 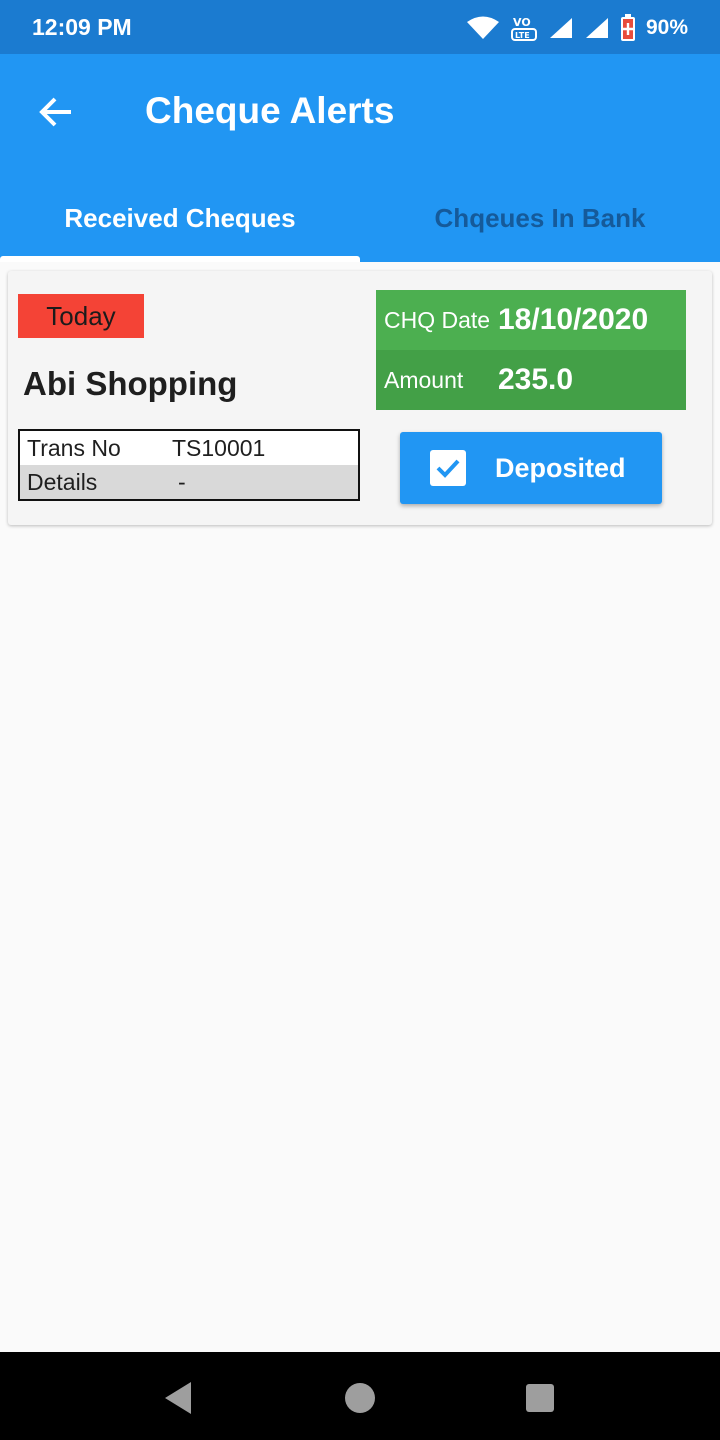 I want to click on nav-recents-button, so click(x=540, y=1398).